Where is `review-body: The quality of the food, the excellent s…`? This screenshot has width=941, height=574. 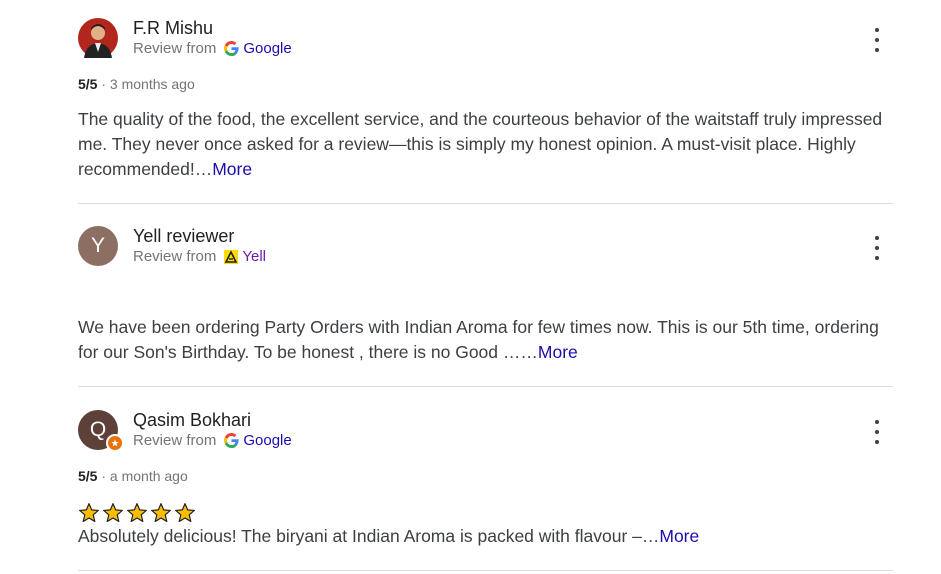
review-body: The quality of the food, the excellent s… is located at coordinates (480, 144).